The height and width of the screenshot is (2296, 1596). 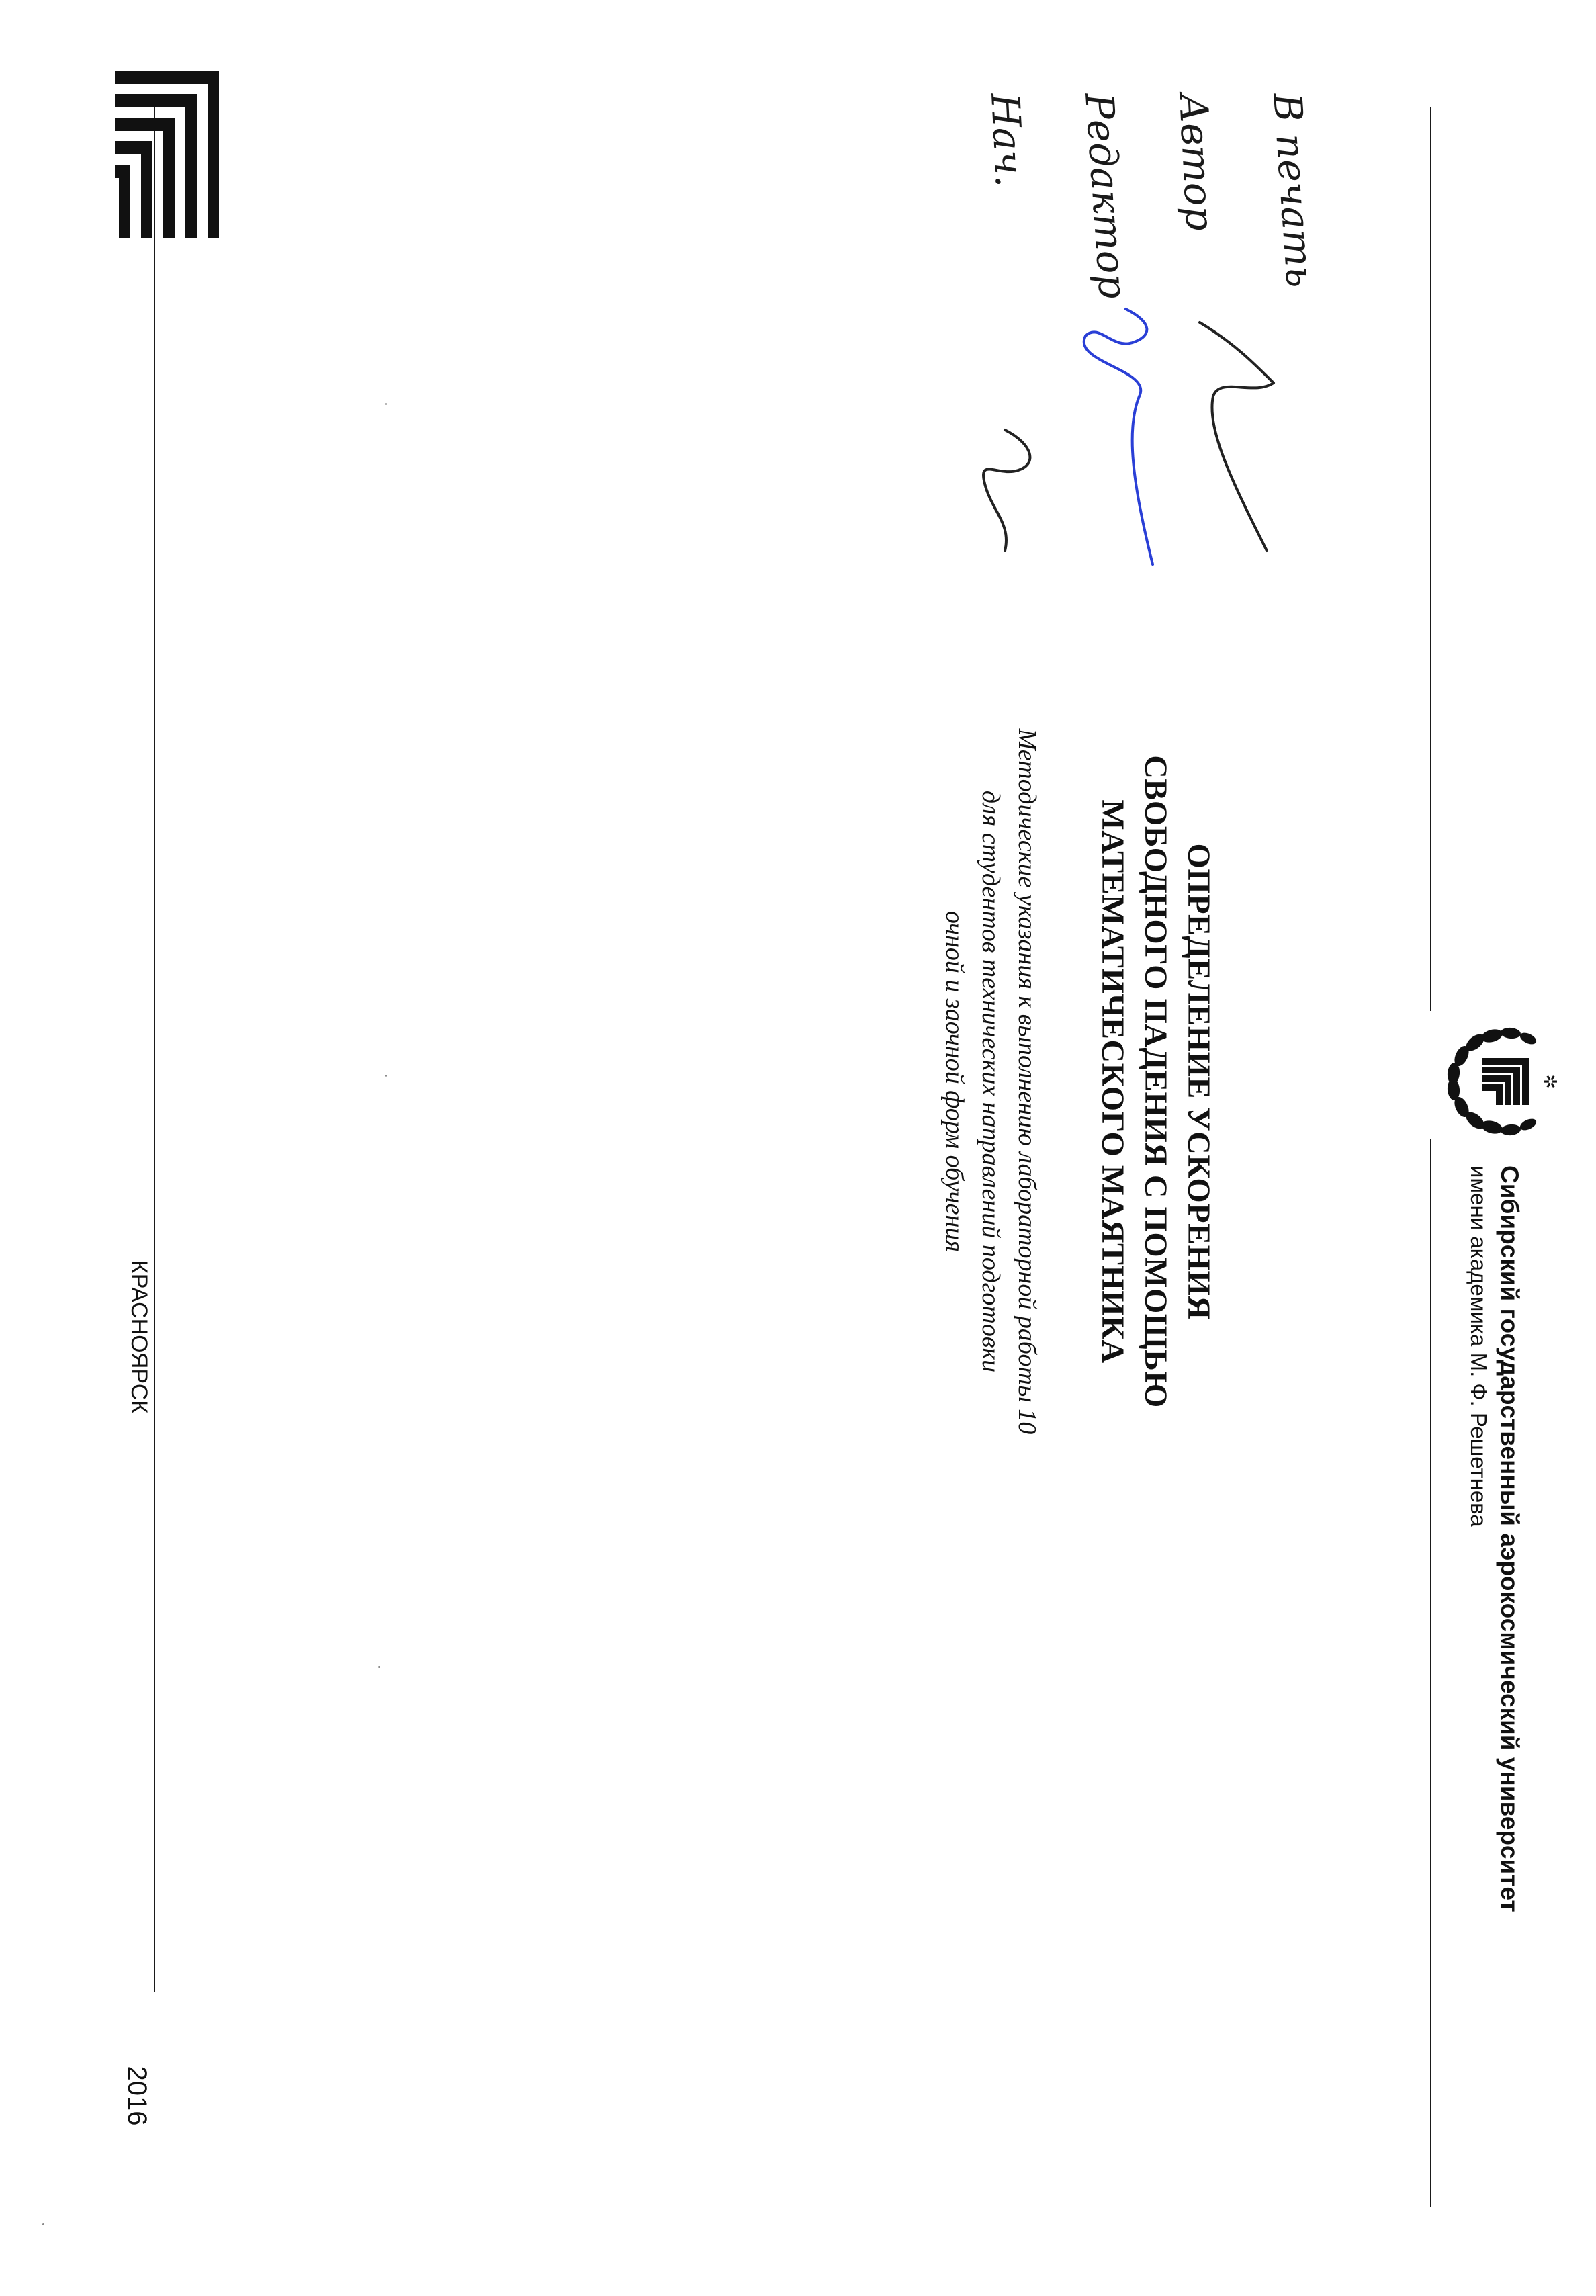 What do you see at coordinates (1505, 1081) in the screenshot?
I see `university-emblem-icon: ✲` at bounding box center [1505, 1081].